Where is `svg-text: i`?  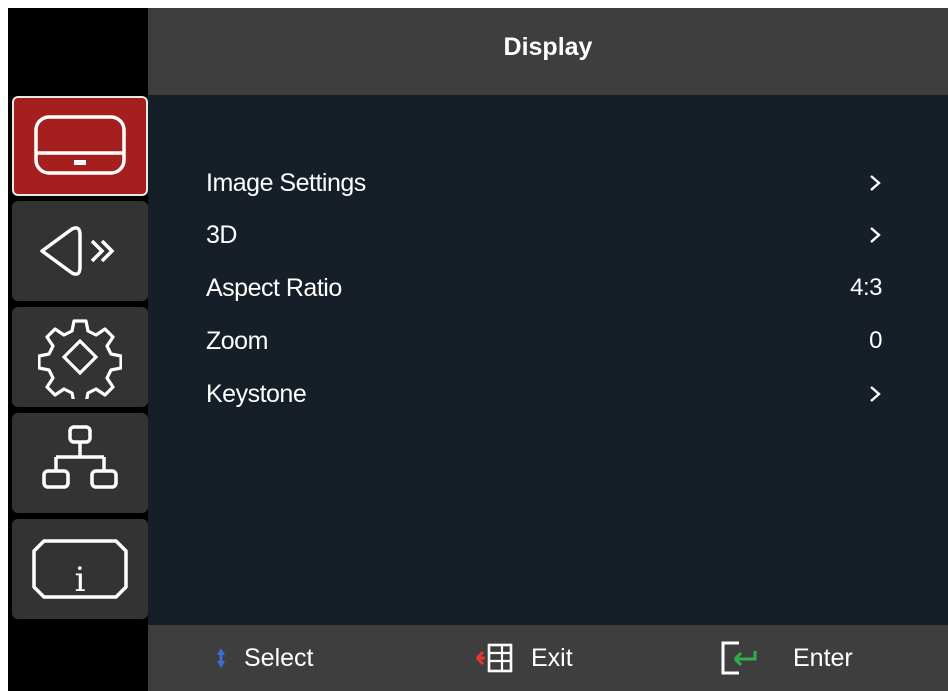 svg-text: i is located at coordinates (80, 580).